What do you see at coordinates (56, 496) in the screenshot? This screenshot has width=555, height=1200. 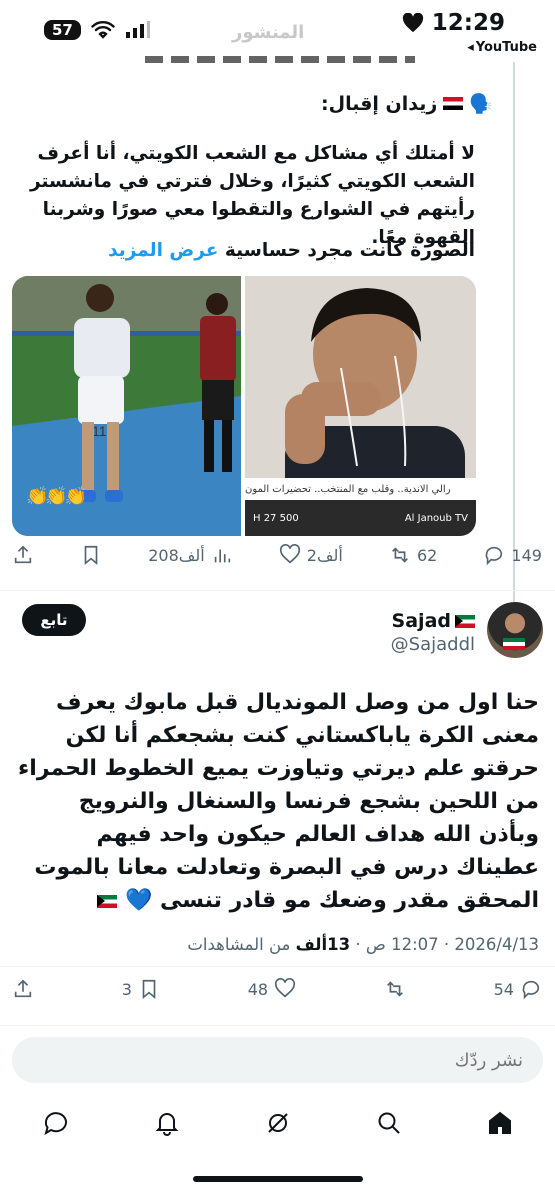 I see `clapping-hands-emoji: 👏👏👏` at bounding box center [56, 496].